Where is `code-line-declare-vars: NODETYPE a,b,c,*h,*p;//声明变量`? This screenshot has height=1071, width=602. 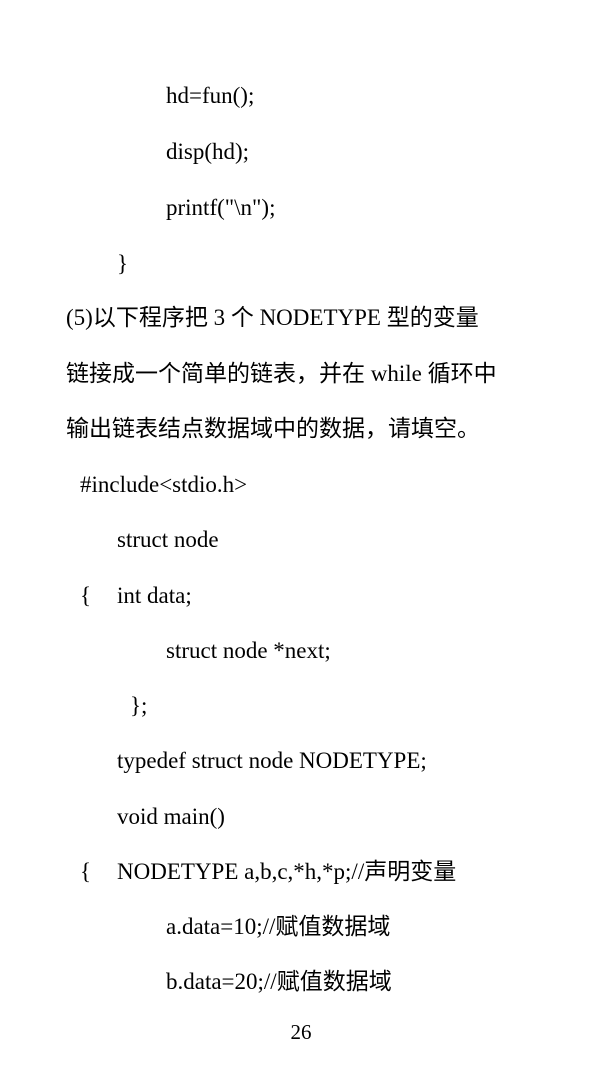
code-line-declare-vars: NODETYPE a,b,c,*h,*p;//声明变量 is located at coordinates (287, 871).